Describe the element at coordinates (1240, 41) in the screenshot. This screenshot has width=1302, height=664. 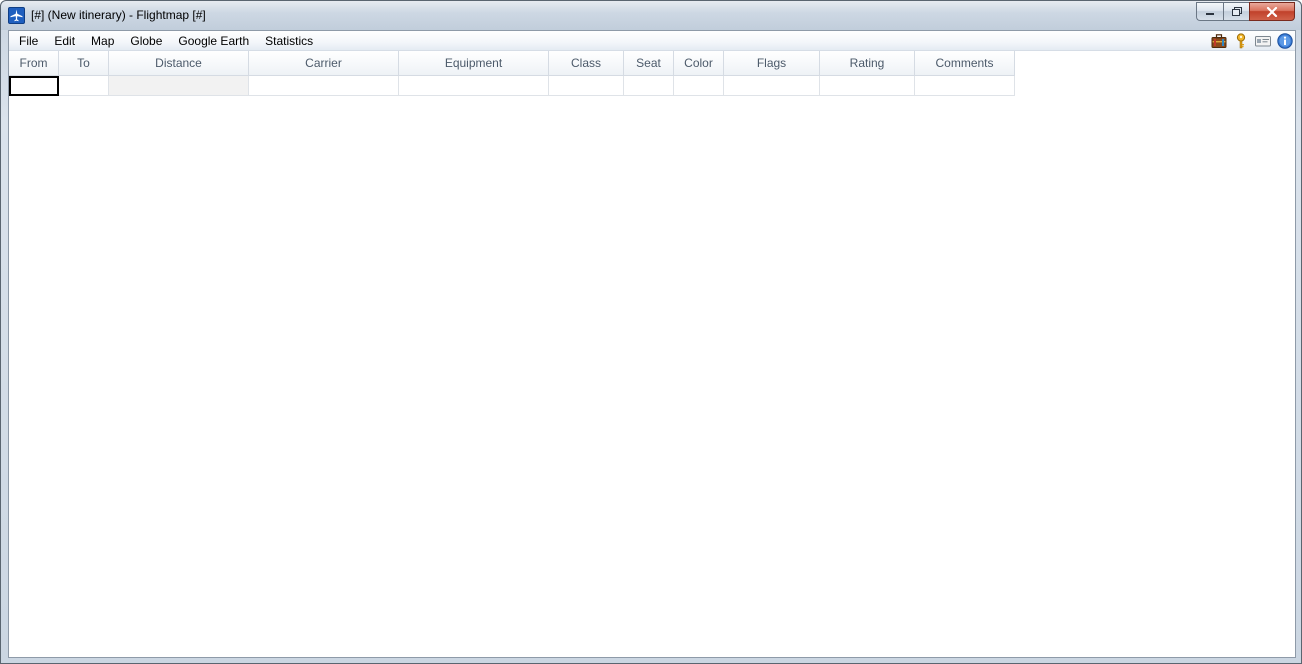
I see `key-icon` at that location.